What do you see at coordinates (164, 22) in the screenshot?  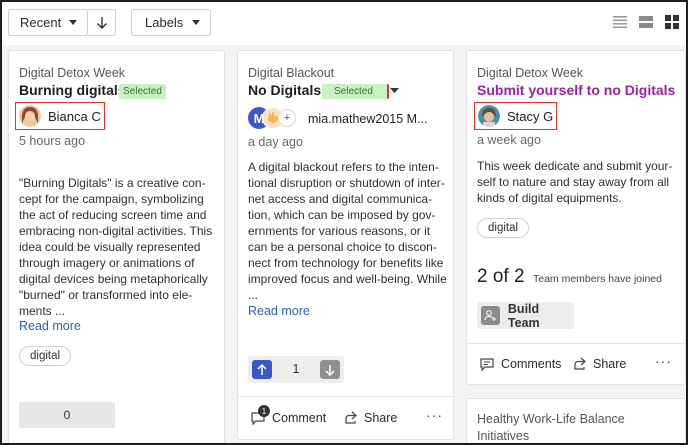 I see `labels-dropdown-label: Labels` at bounding box center [164, 22].